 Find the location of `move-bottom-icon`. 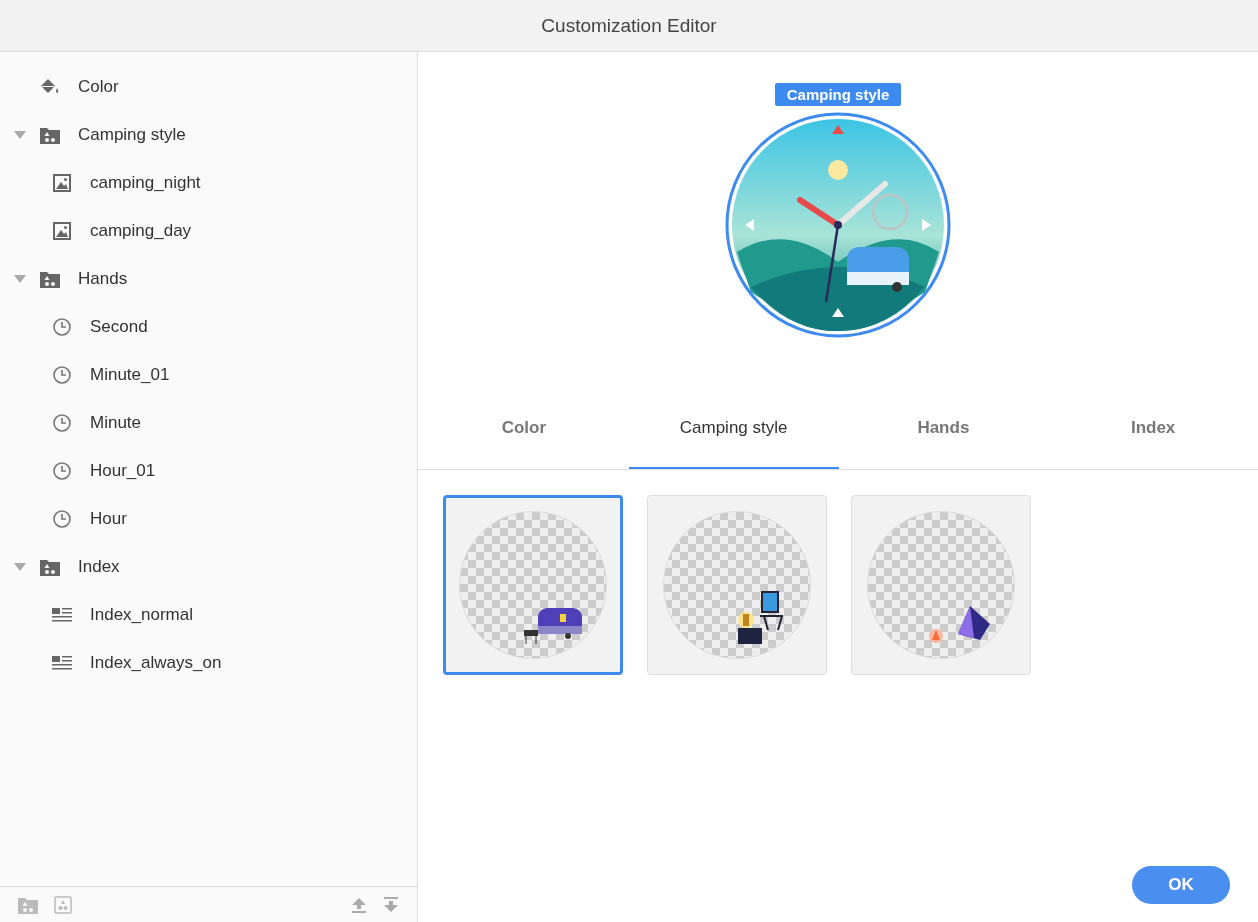

move-bottom-icon is located at coordinates (391, 904).